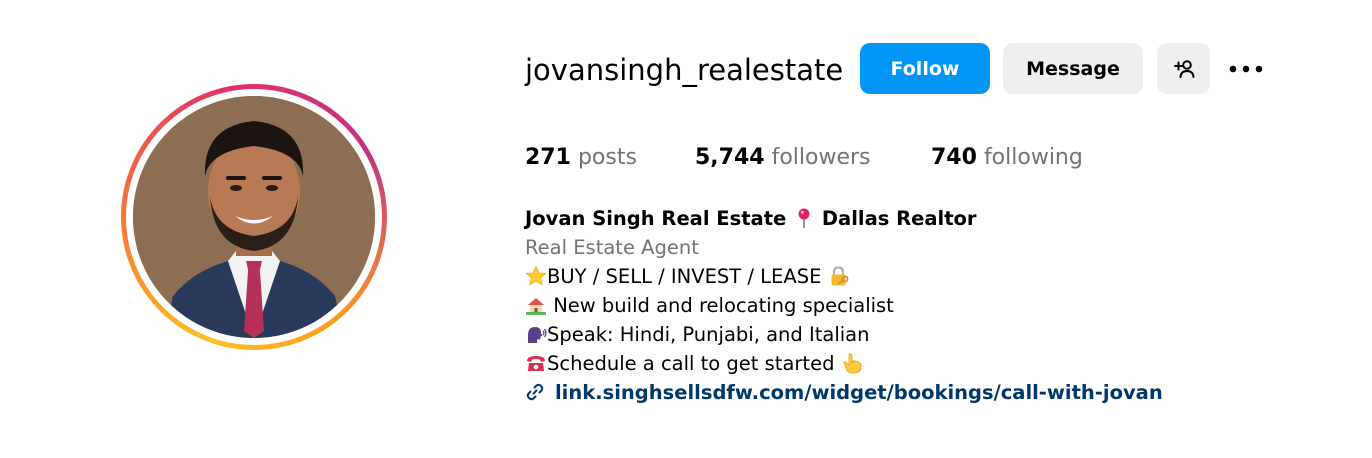 This screenshot has width=1372, height=458. I want to click on bio-line-specialist: New build and relocating specialist, so click(935, 305).